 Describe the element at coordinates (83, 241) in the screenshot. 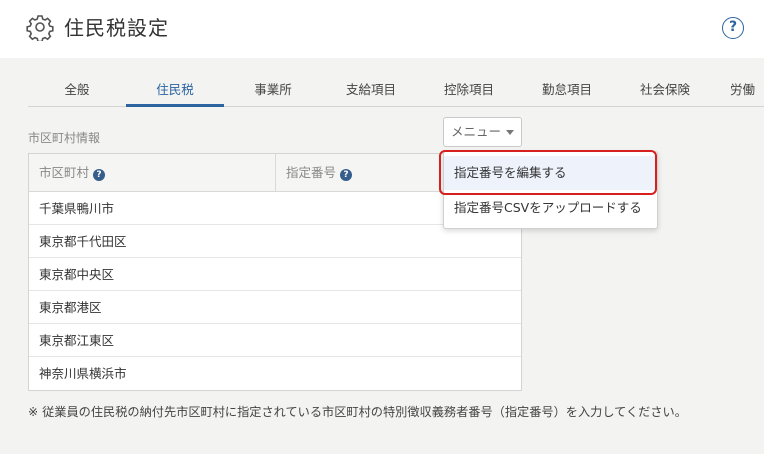

I see `city-cell: 東京都千代田区` at that location.